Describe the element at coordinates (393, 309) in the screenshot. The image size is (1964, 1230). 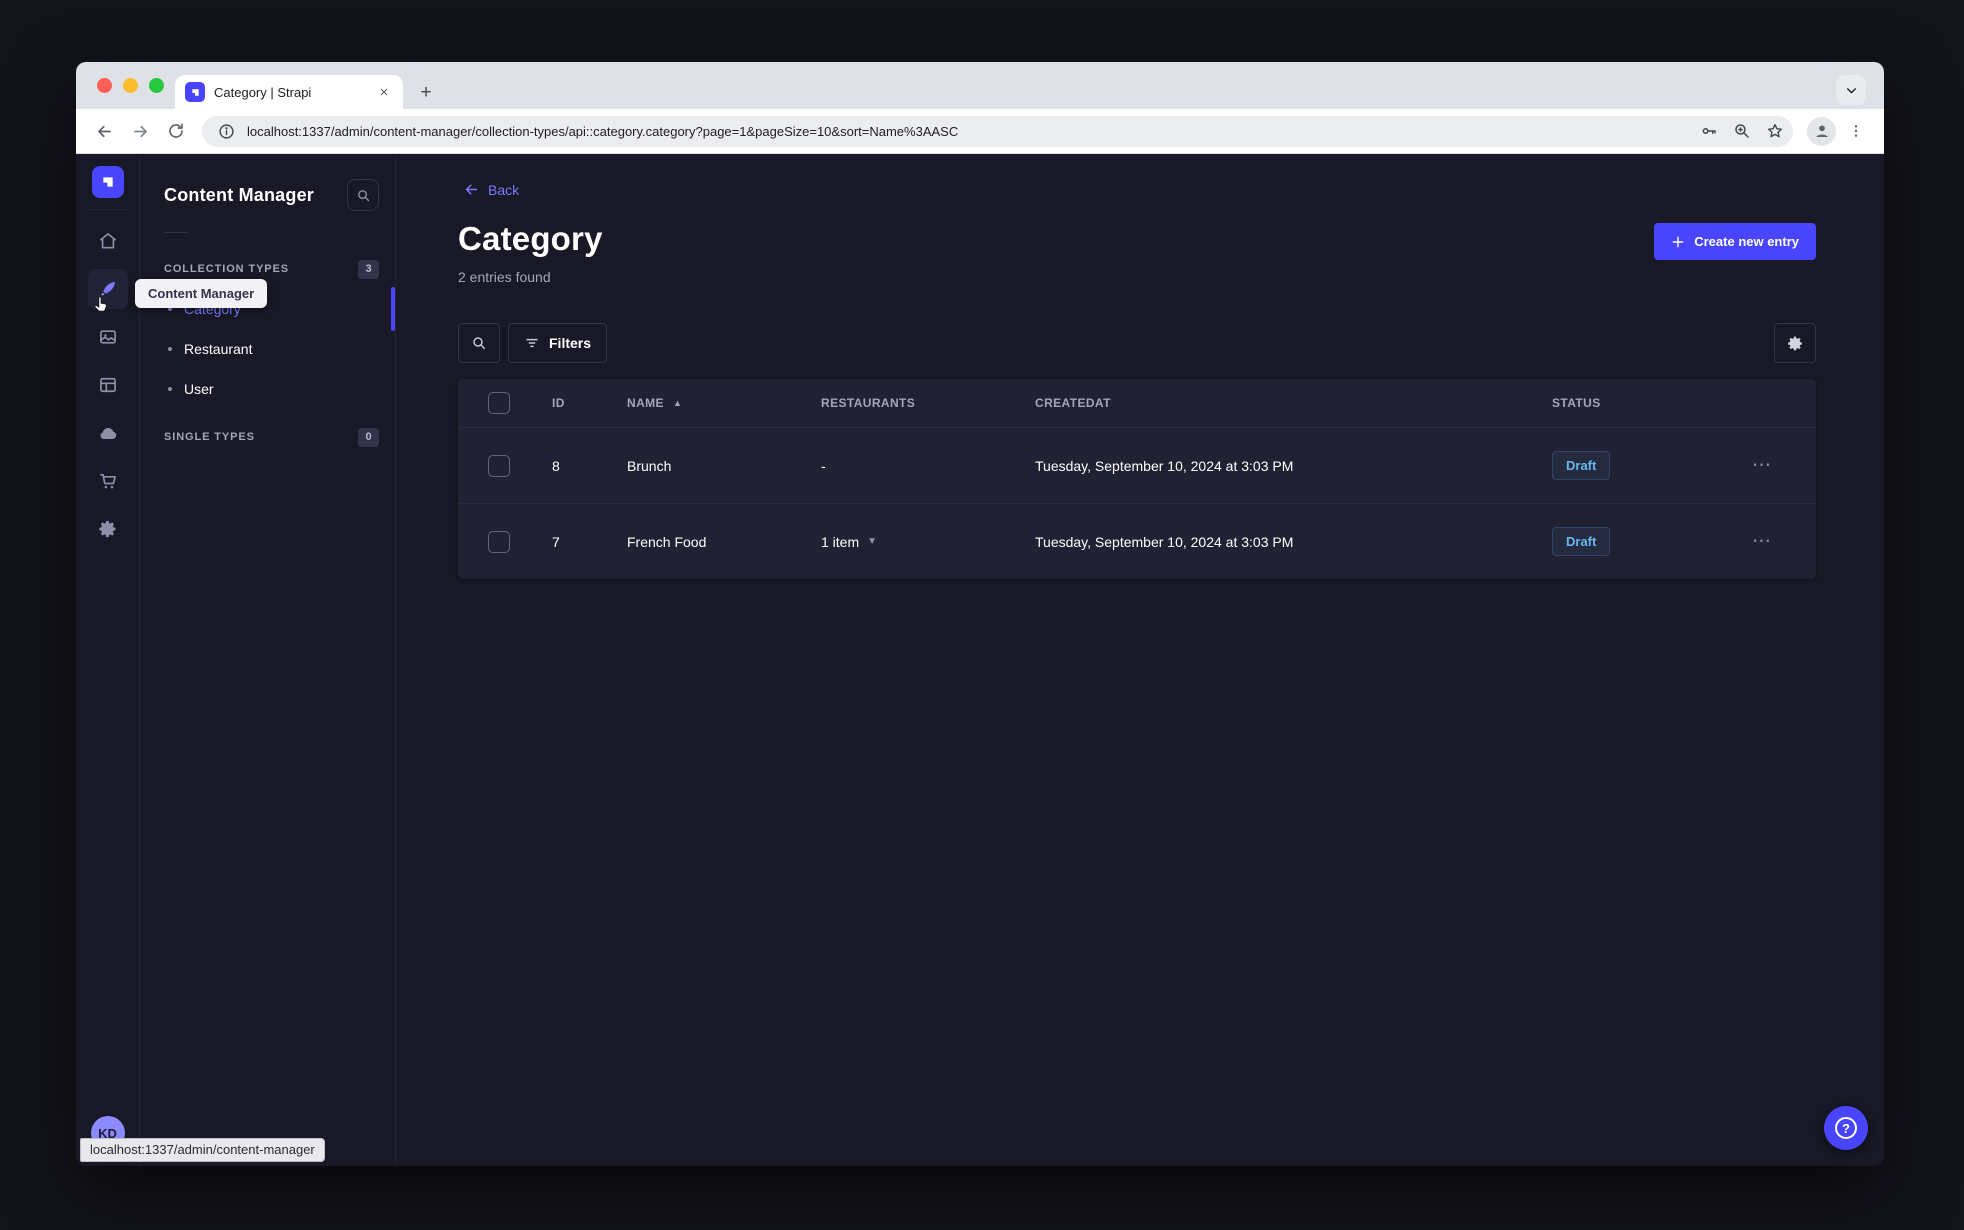
I see `active-indicator` at that location.